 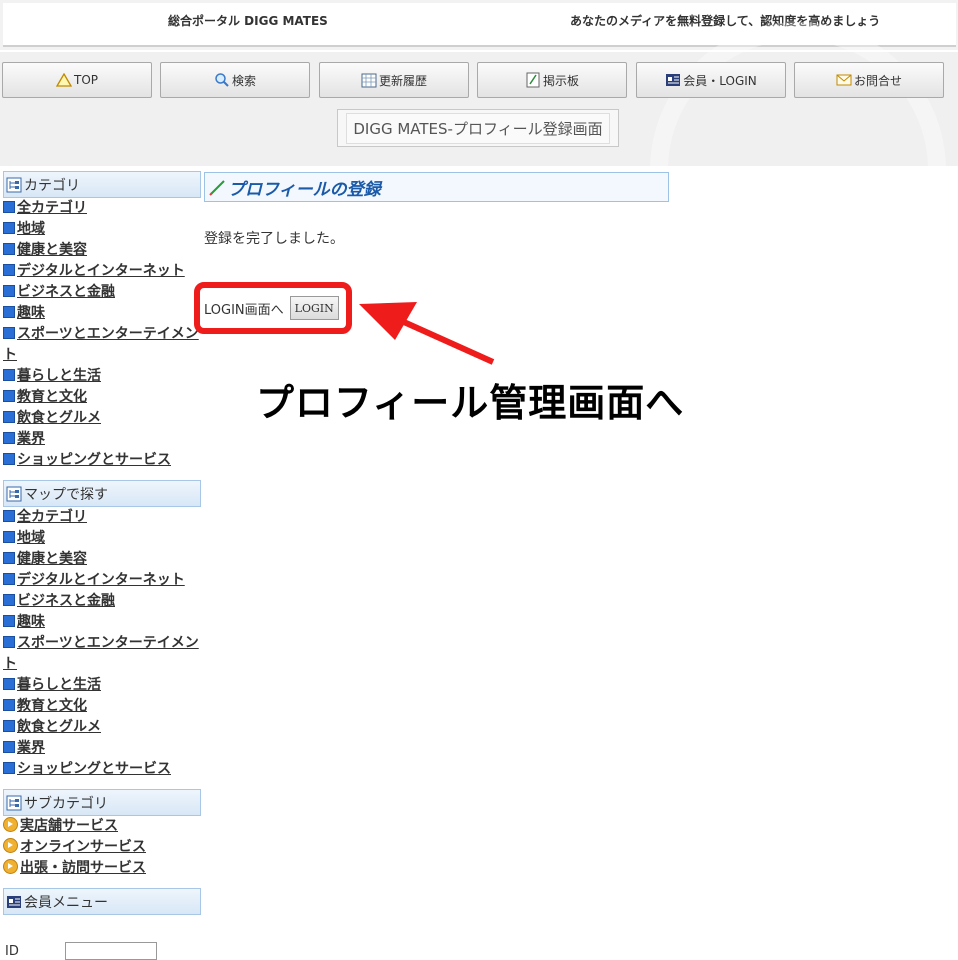 What do you see at coordinates (102, 184) in the screenshot?
I see `category-heading: カテゴリ` at bounding box center [102, 184].